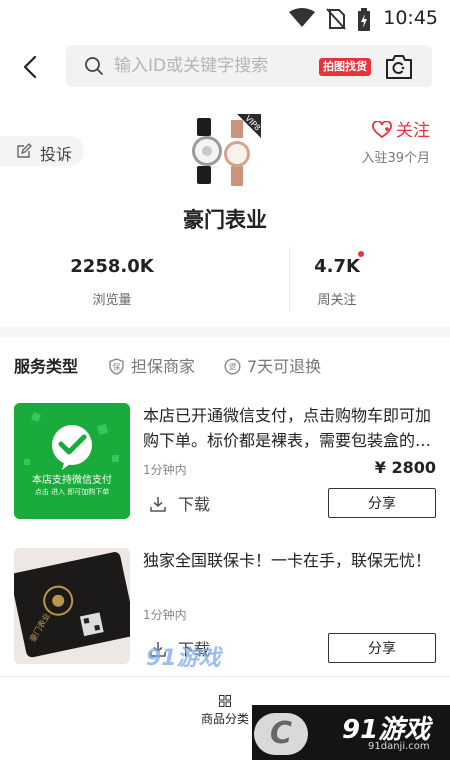 The height and width of the screenshot is (760, 450). Describe the element at coordinates (364, 19) in the screenshot. I see `battery-charging-icon` at that location.